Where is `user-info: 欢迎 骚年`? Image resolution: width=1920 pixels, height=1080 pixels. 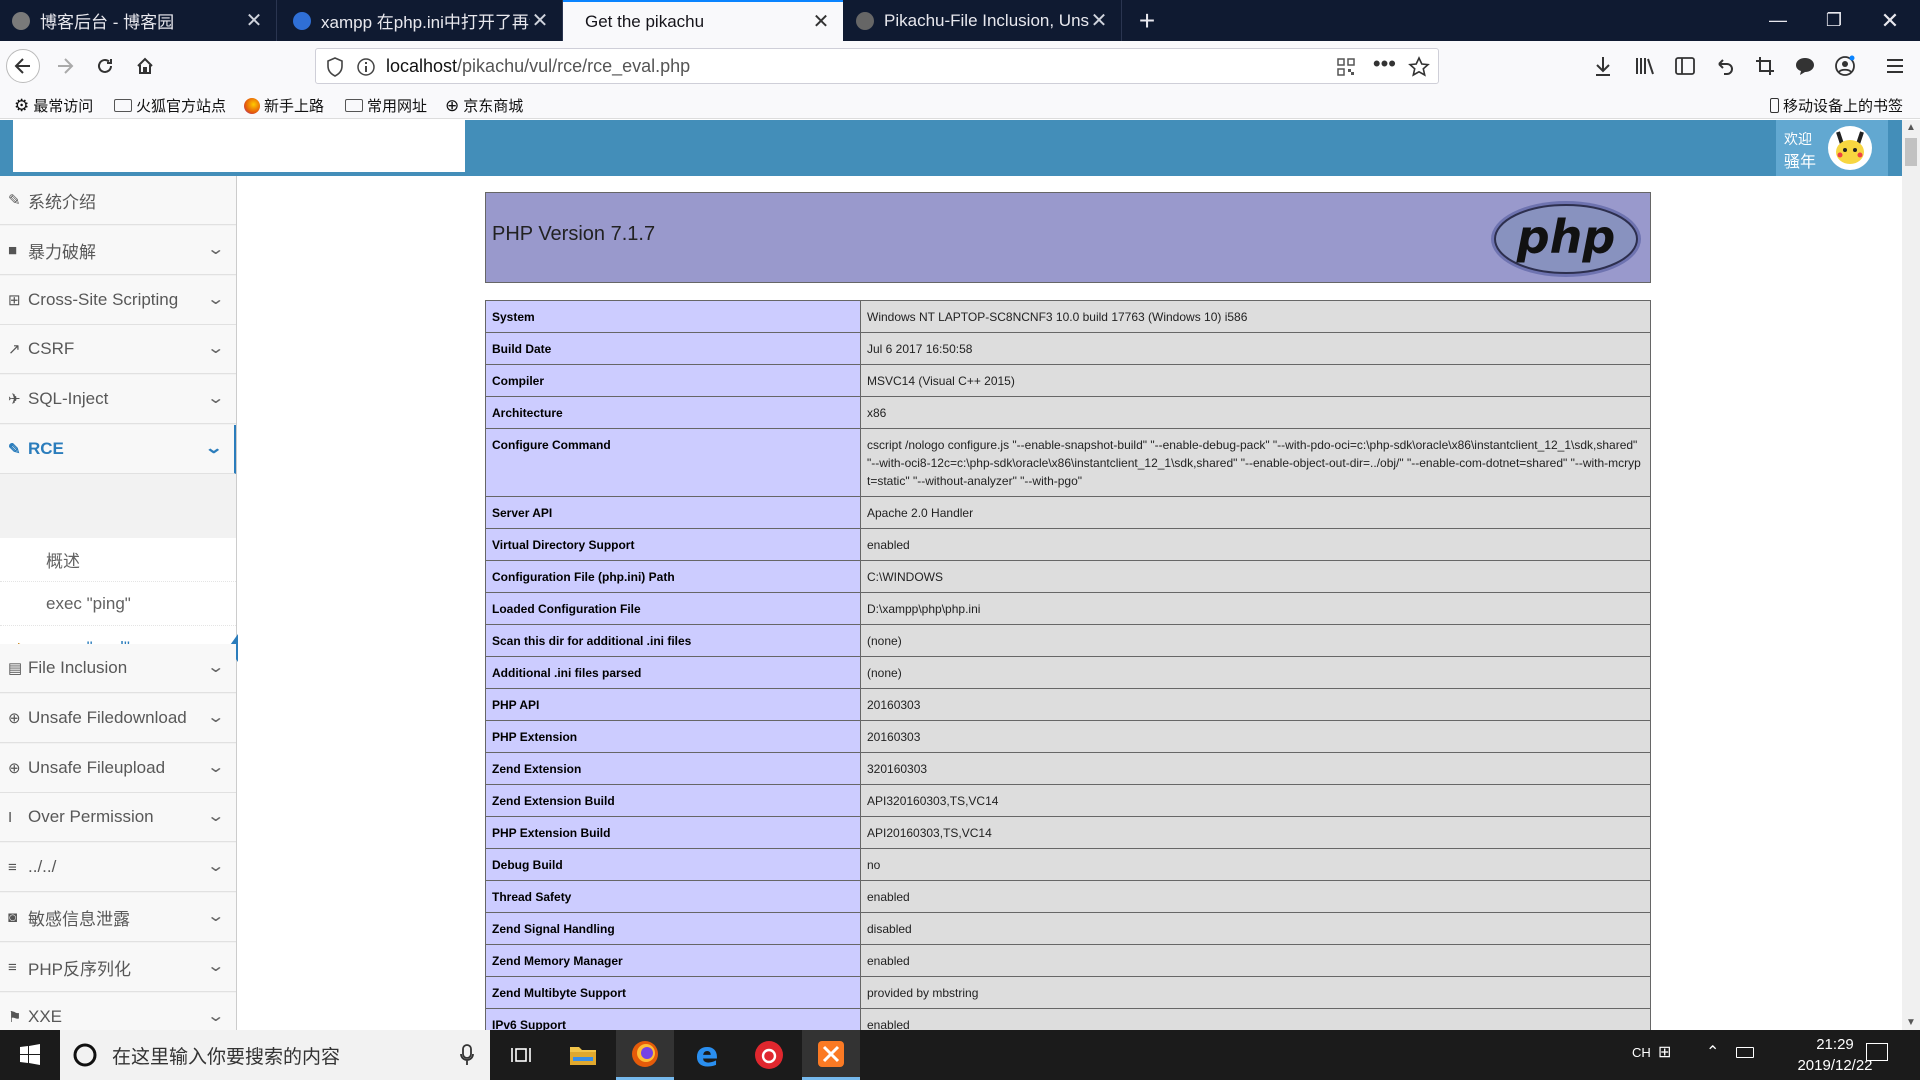 user-info: 欢迎 骚年 is located at coordinates (1832, 148).